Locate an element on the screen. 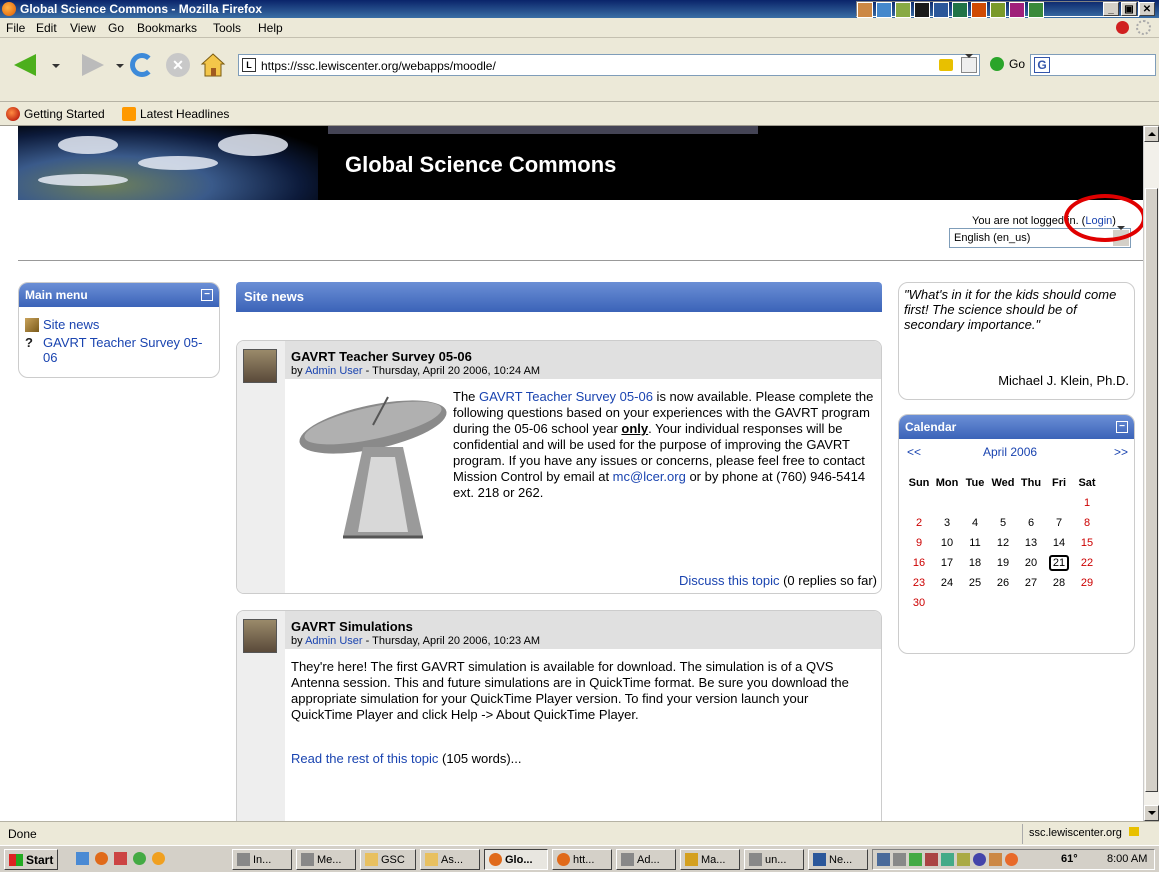  home-icon is located at coordinates (213, 65).